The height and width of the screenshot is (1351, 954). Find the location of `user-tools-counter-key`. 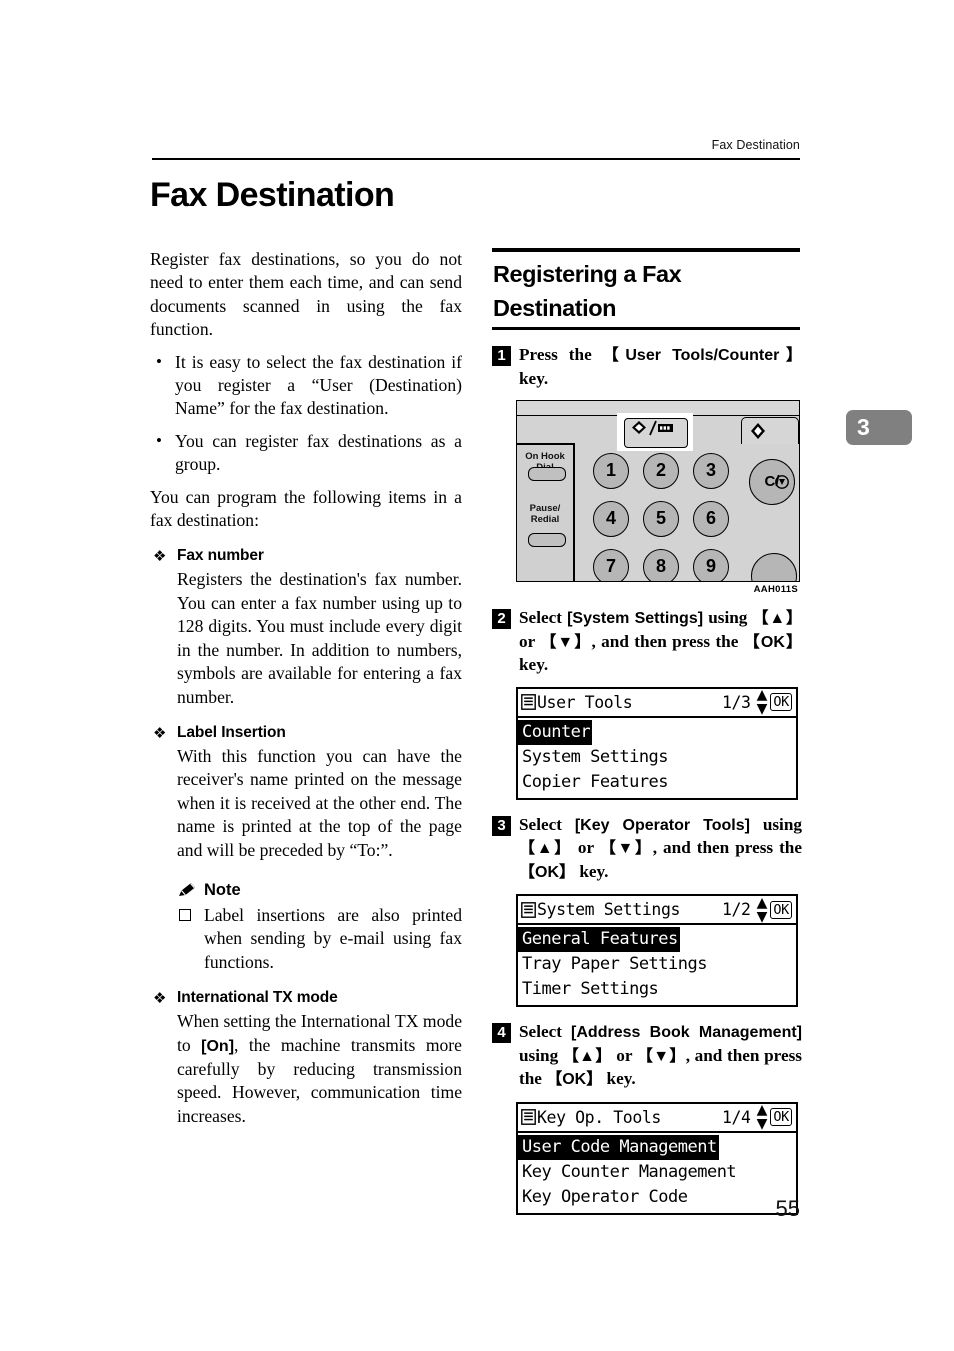

user-tools-counter-key is located at coordinates (656, 433).